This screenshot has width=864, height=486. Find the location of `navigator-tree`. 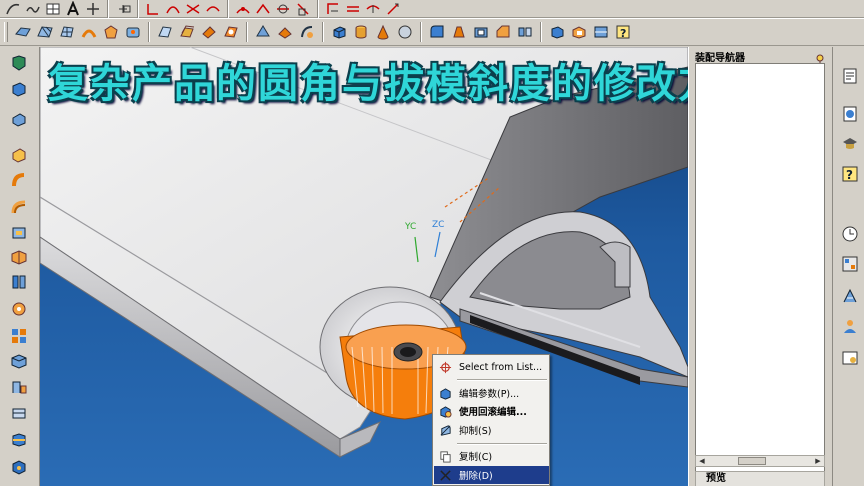

navigator-tree is located at coordinates (760, 274).